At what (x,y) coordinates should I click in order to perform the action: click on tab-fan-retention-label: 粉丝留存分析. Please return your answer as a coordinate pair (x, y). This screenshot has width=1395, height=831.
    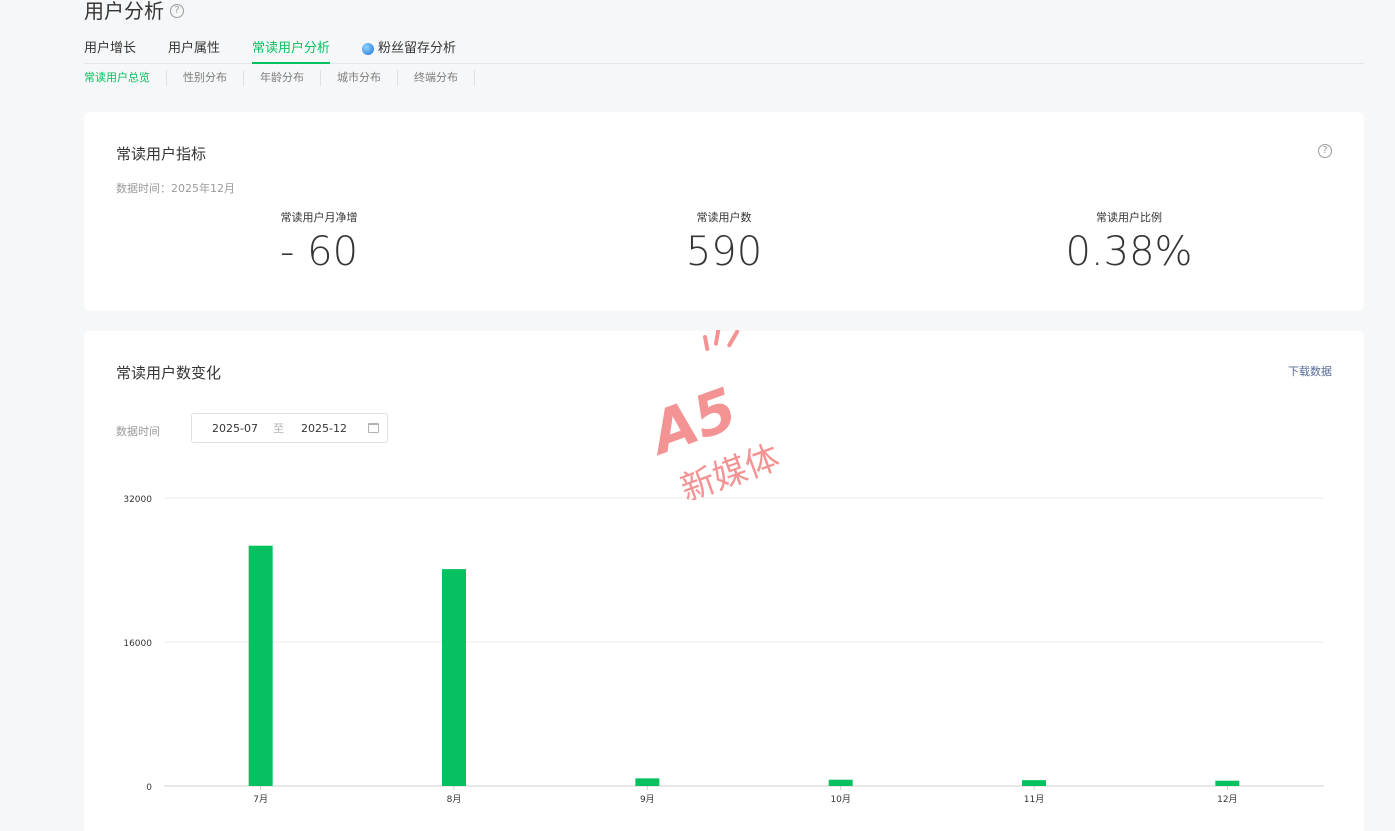
    Looking at the image, I should click on (417, 48).